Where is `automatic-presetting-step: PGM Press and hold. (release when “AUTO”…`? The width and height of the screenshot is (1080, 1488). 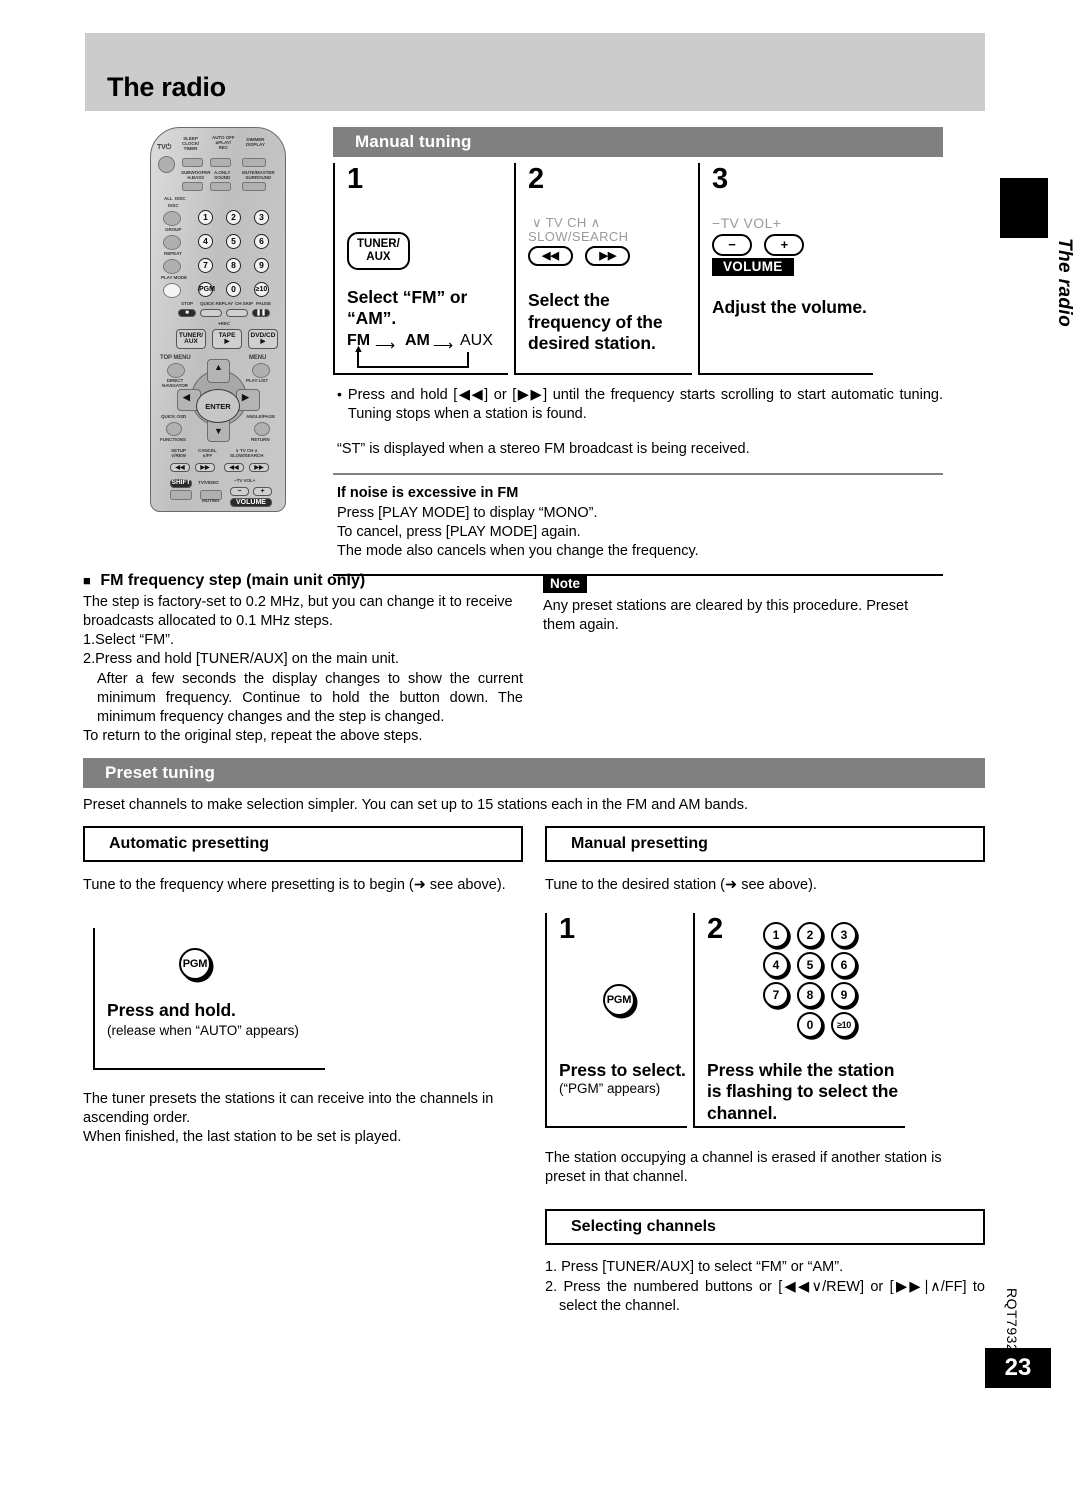
automatic-presetting-step: PGM Press and hold. (release when “AUTO”… is located at coordinates (209, 999).